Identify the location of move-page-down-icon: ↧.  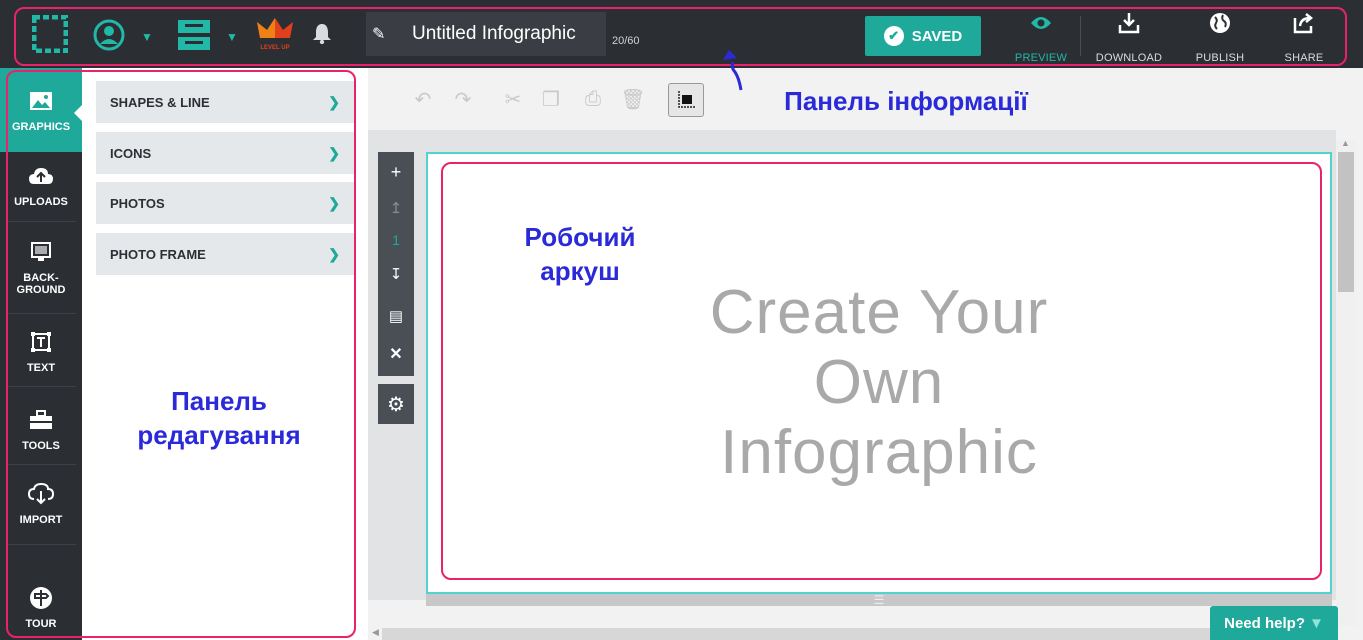
(396, 274).